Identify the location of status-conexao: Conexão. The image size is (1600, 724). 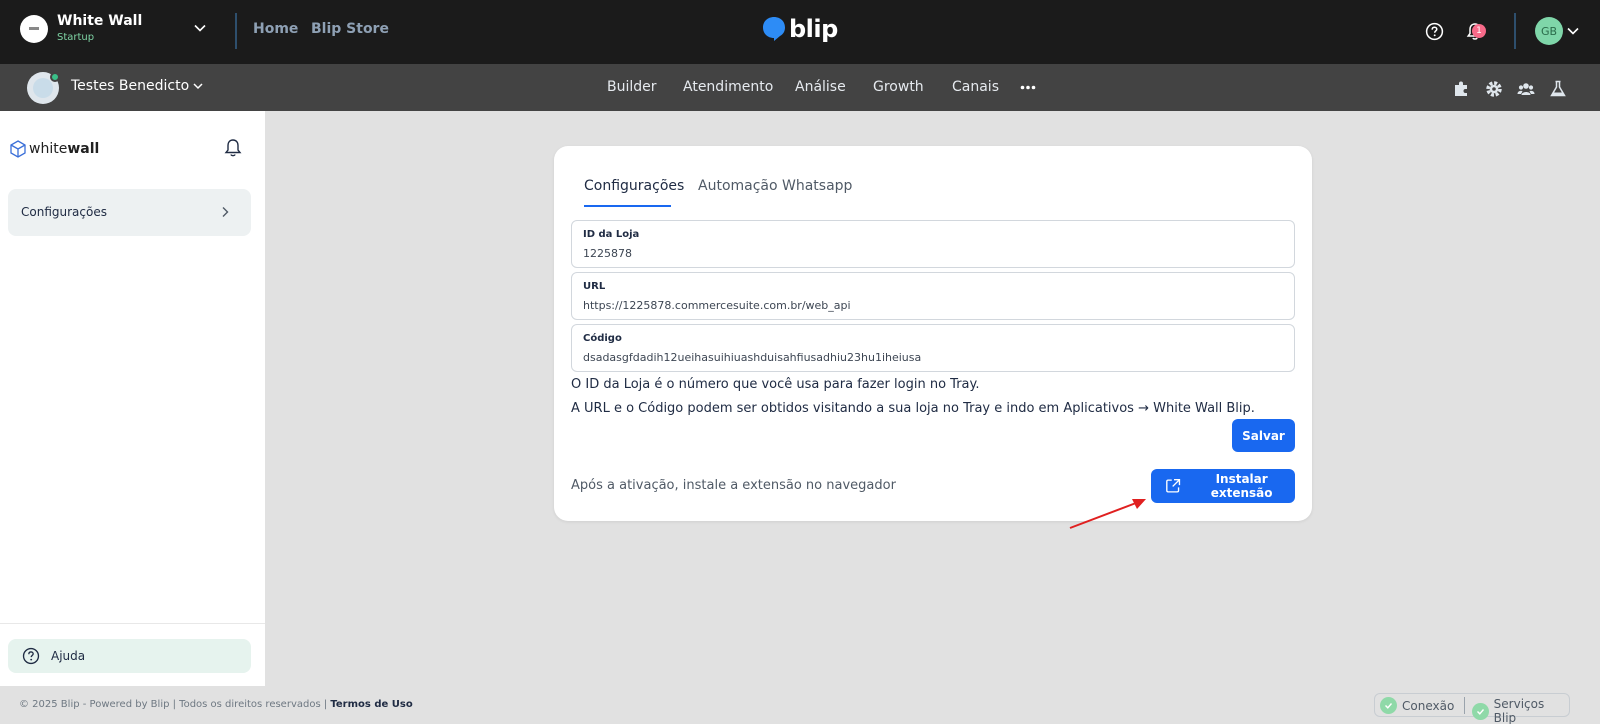
(1417, 705).